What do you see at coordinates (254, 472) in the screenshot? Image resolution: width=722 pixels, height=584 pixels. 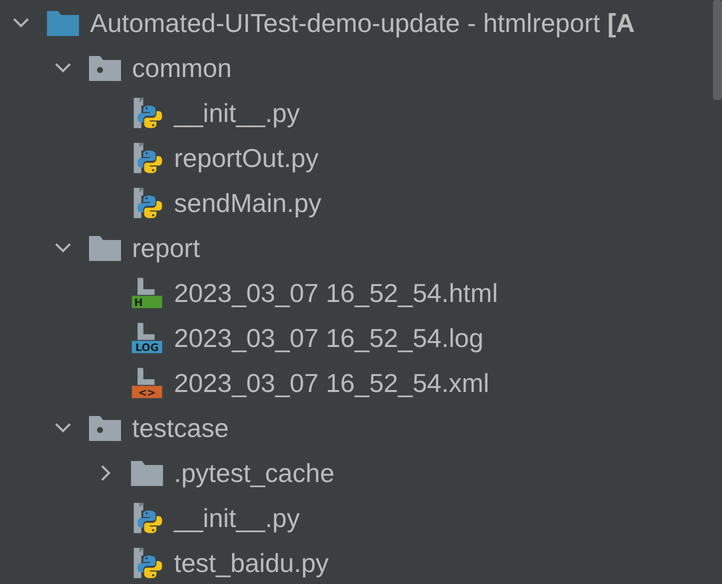 I see `folder-name: .pytest_cache` at bounding box center [254, 472].